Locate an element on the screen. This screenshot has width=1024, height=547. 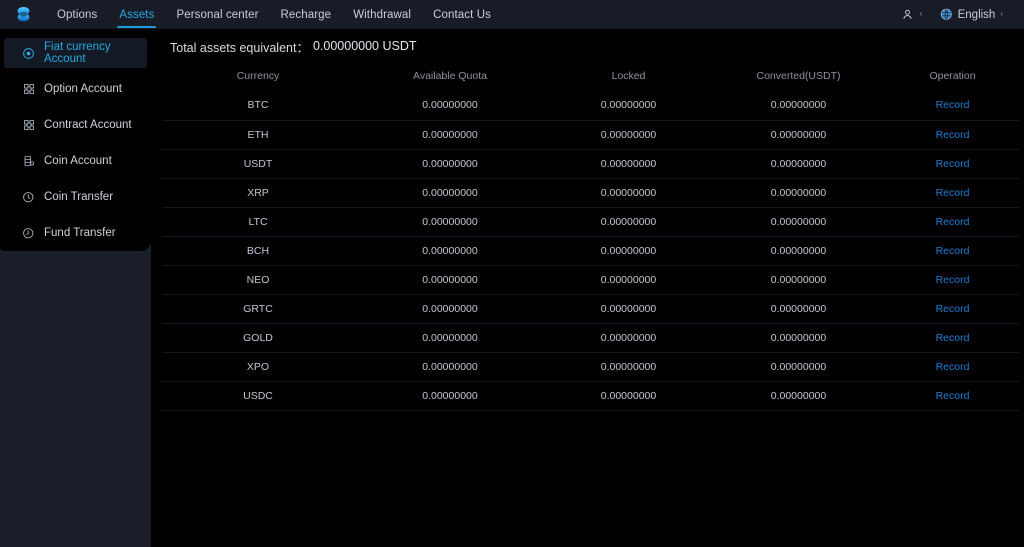
account-menu-button: ‹ is located at coordinates (911, 14).